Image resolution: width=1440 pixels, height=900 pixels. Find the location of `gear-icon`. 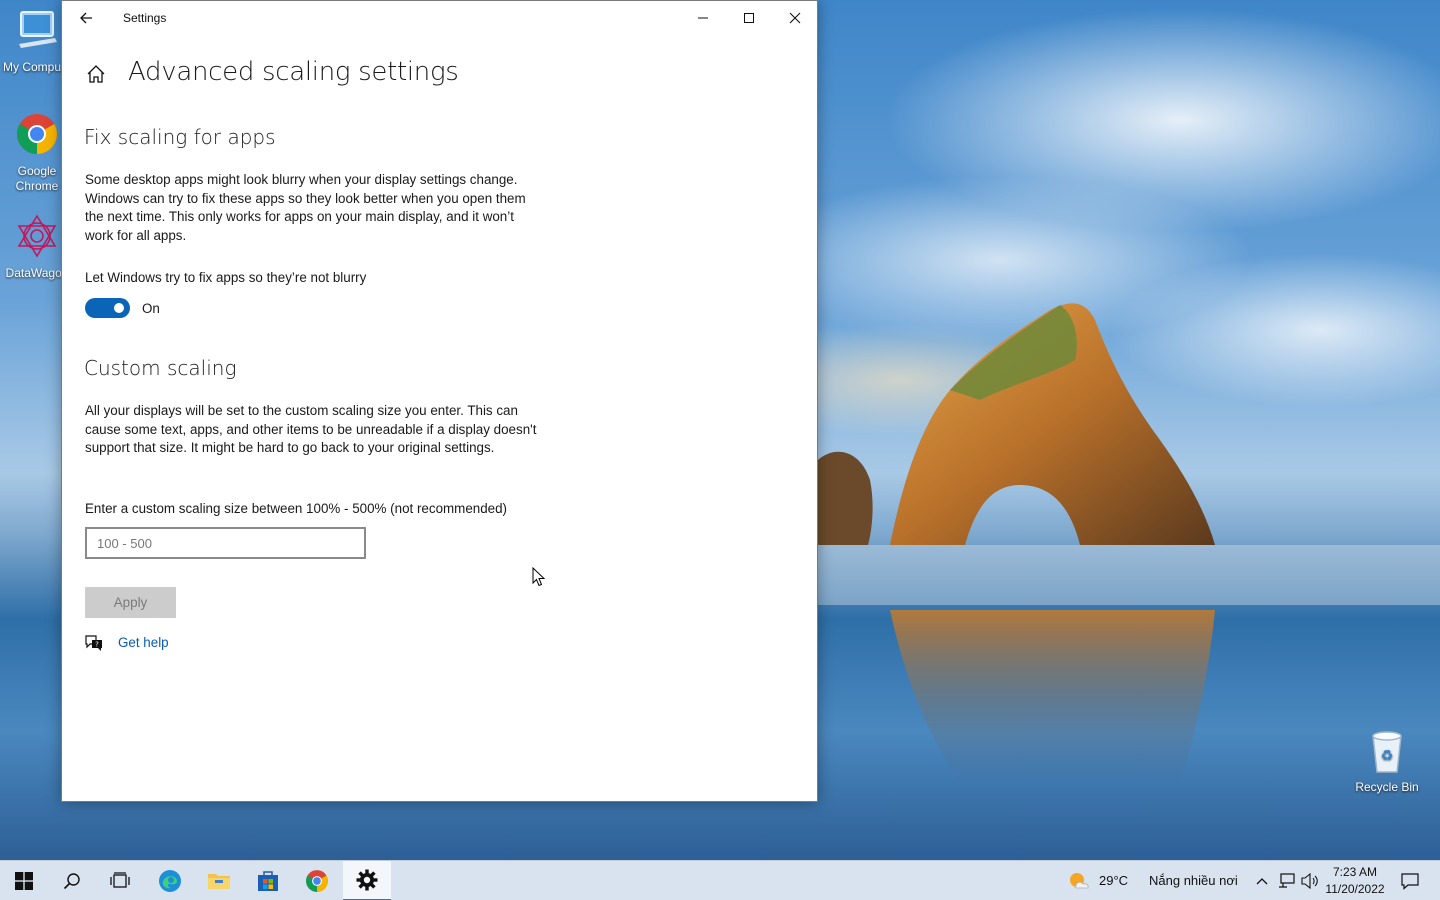

gear-icon is located at coordinates (367, 880).